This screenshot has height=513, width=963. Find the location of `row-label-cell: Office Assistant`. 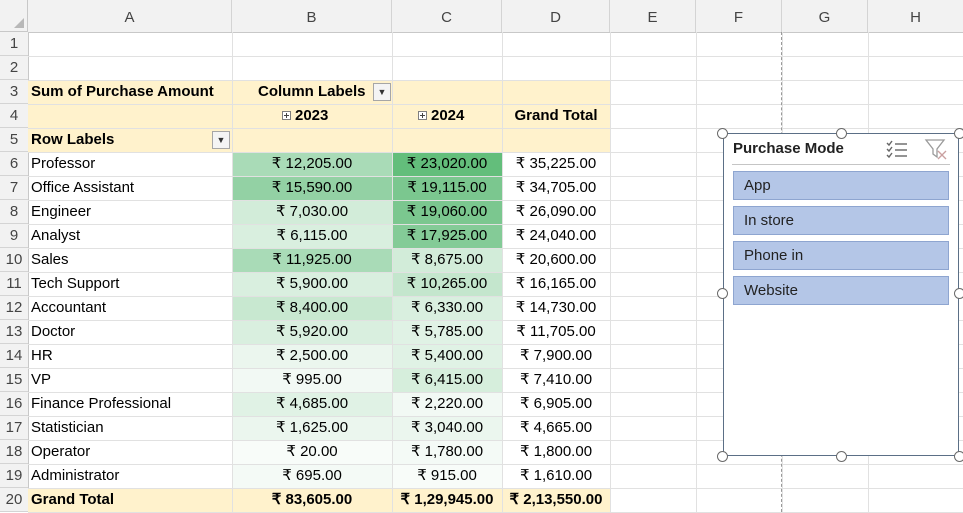

row-label-cell: Office Assistant is located at coordinates (131, 188).